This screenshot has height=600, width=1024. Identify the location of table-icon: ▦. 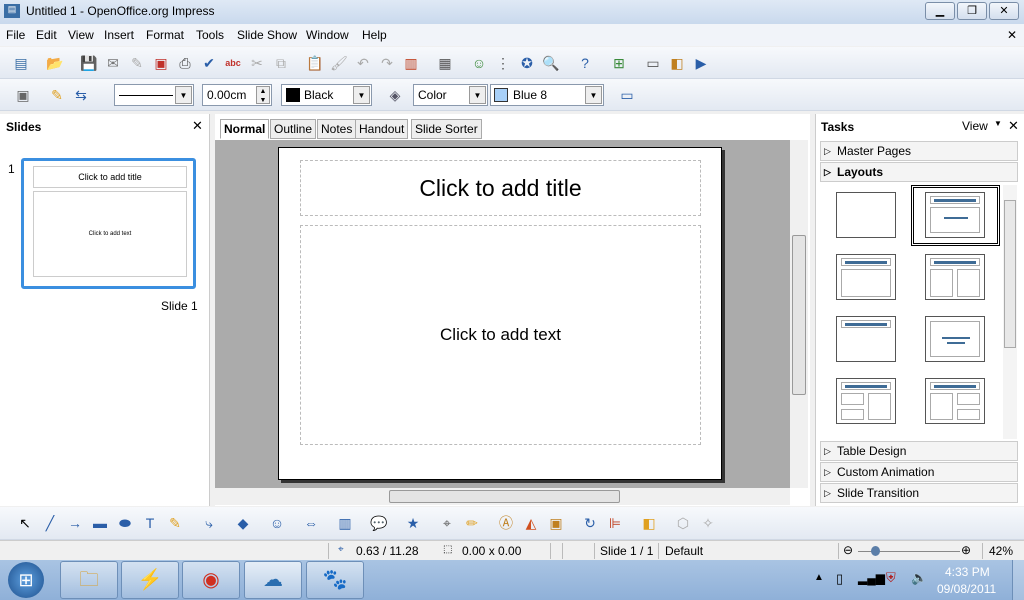
(445, 63).